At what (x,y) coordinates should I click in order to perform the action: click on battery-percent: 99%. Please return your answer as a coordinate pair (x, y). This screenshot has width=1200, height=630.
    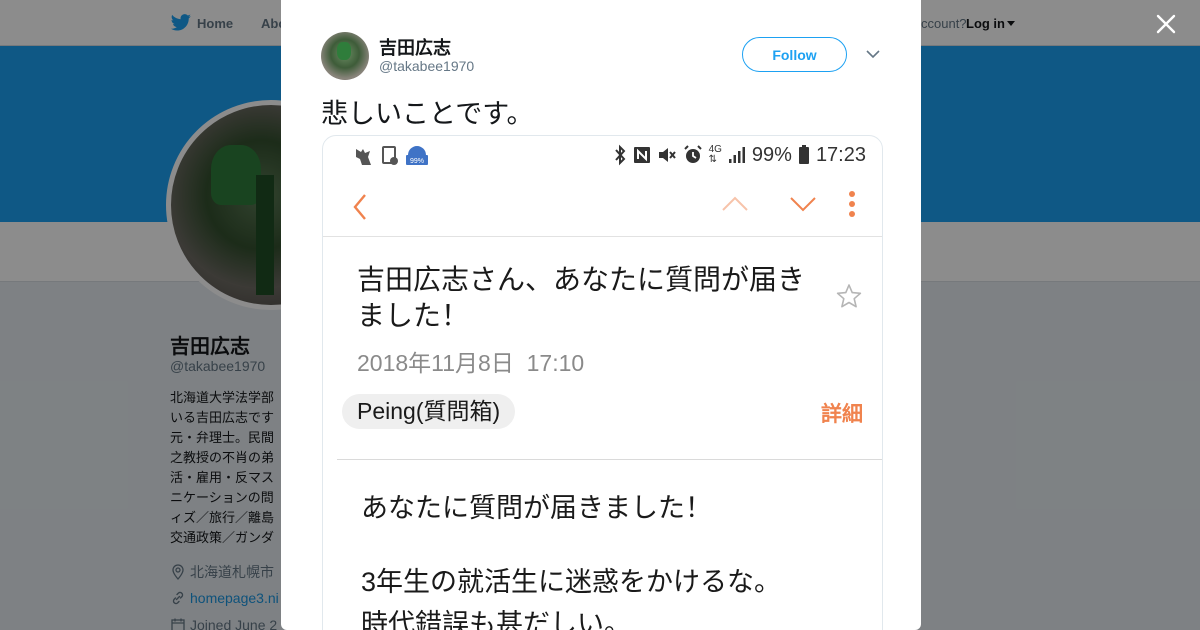
    Looking at the image, I should click on (771, 154).